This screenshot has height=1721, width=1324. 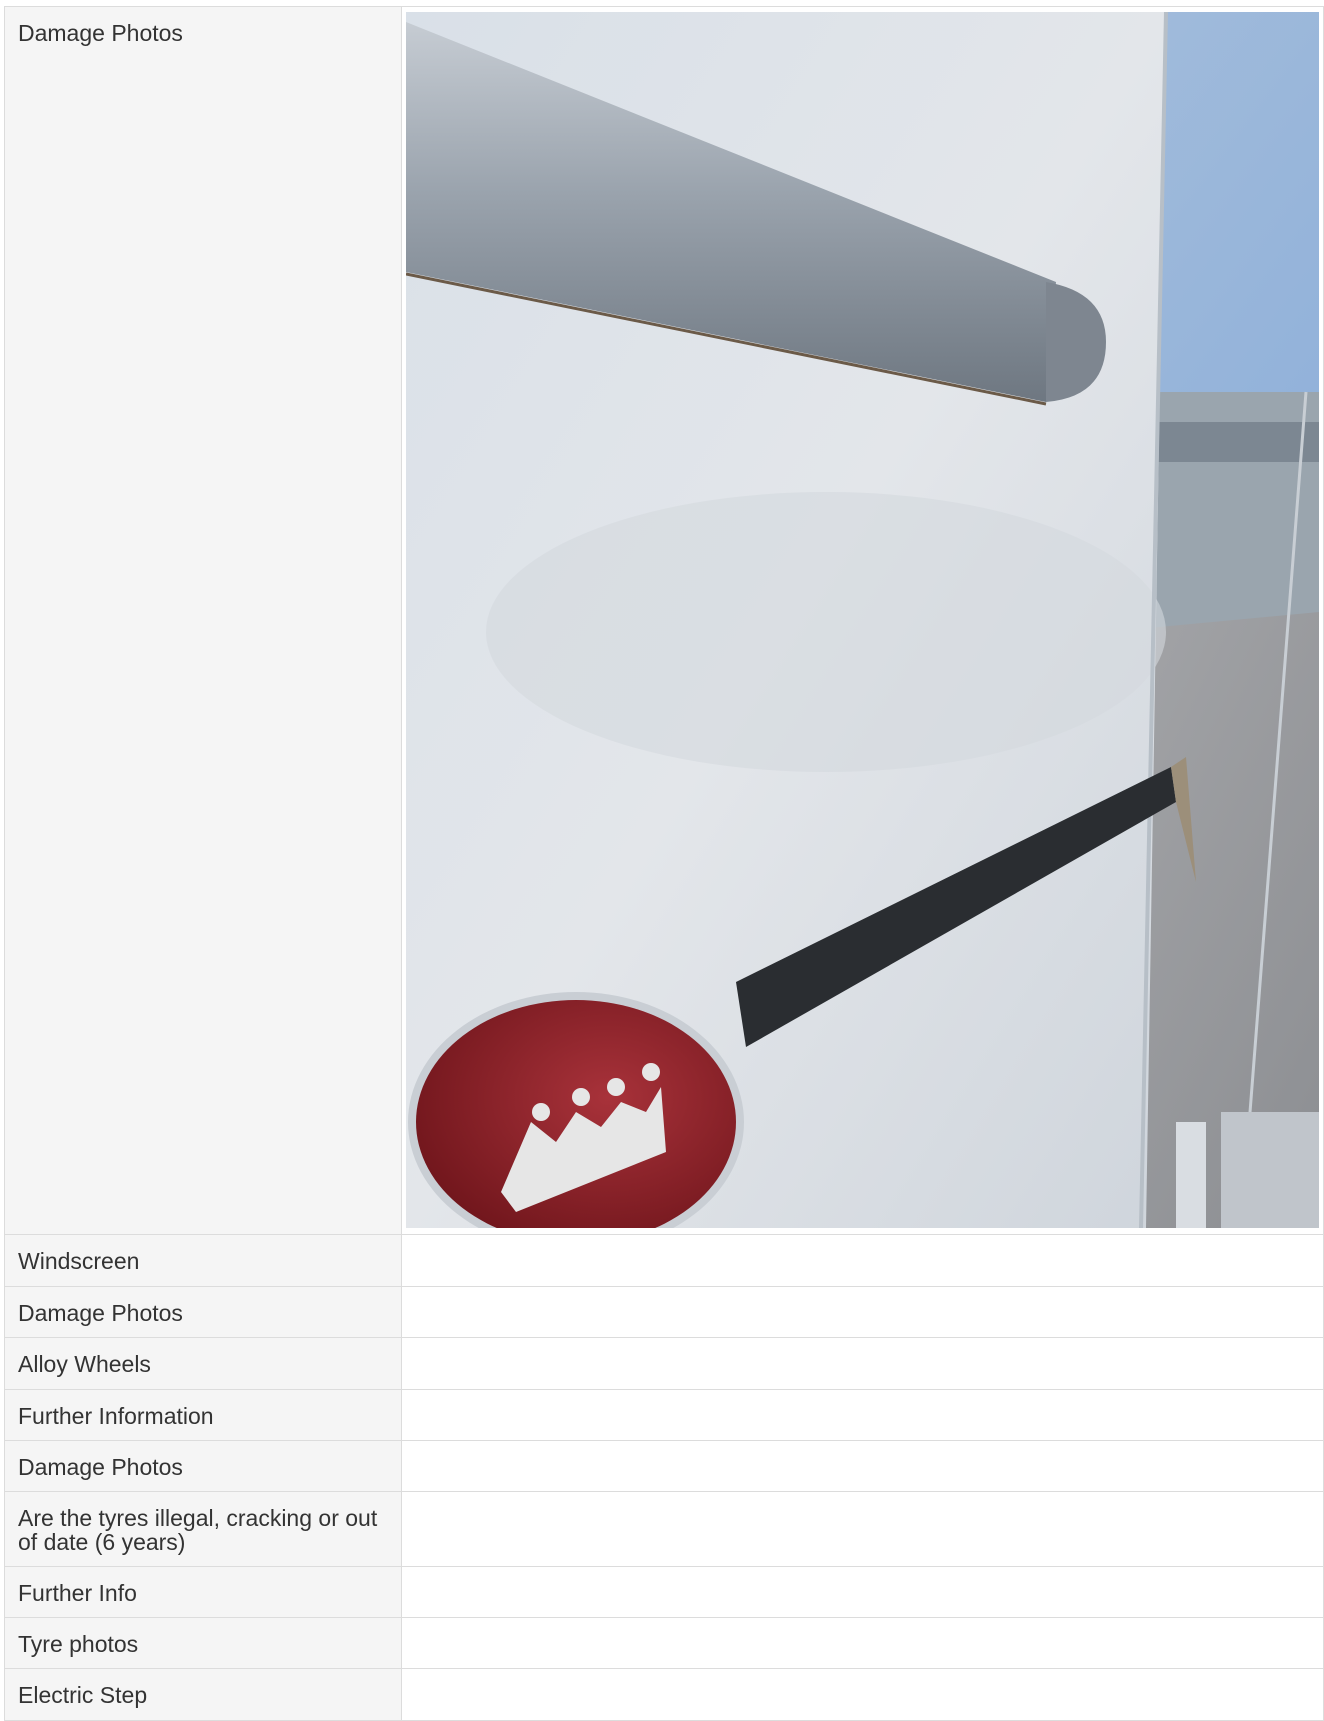 What do you see at coordinates (203, 1643) in the screenshot?
I see `row-label: Tyre photos` at bounding box center [203, 1643].